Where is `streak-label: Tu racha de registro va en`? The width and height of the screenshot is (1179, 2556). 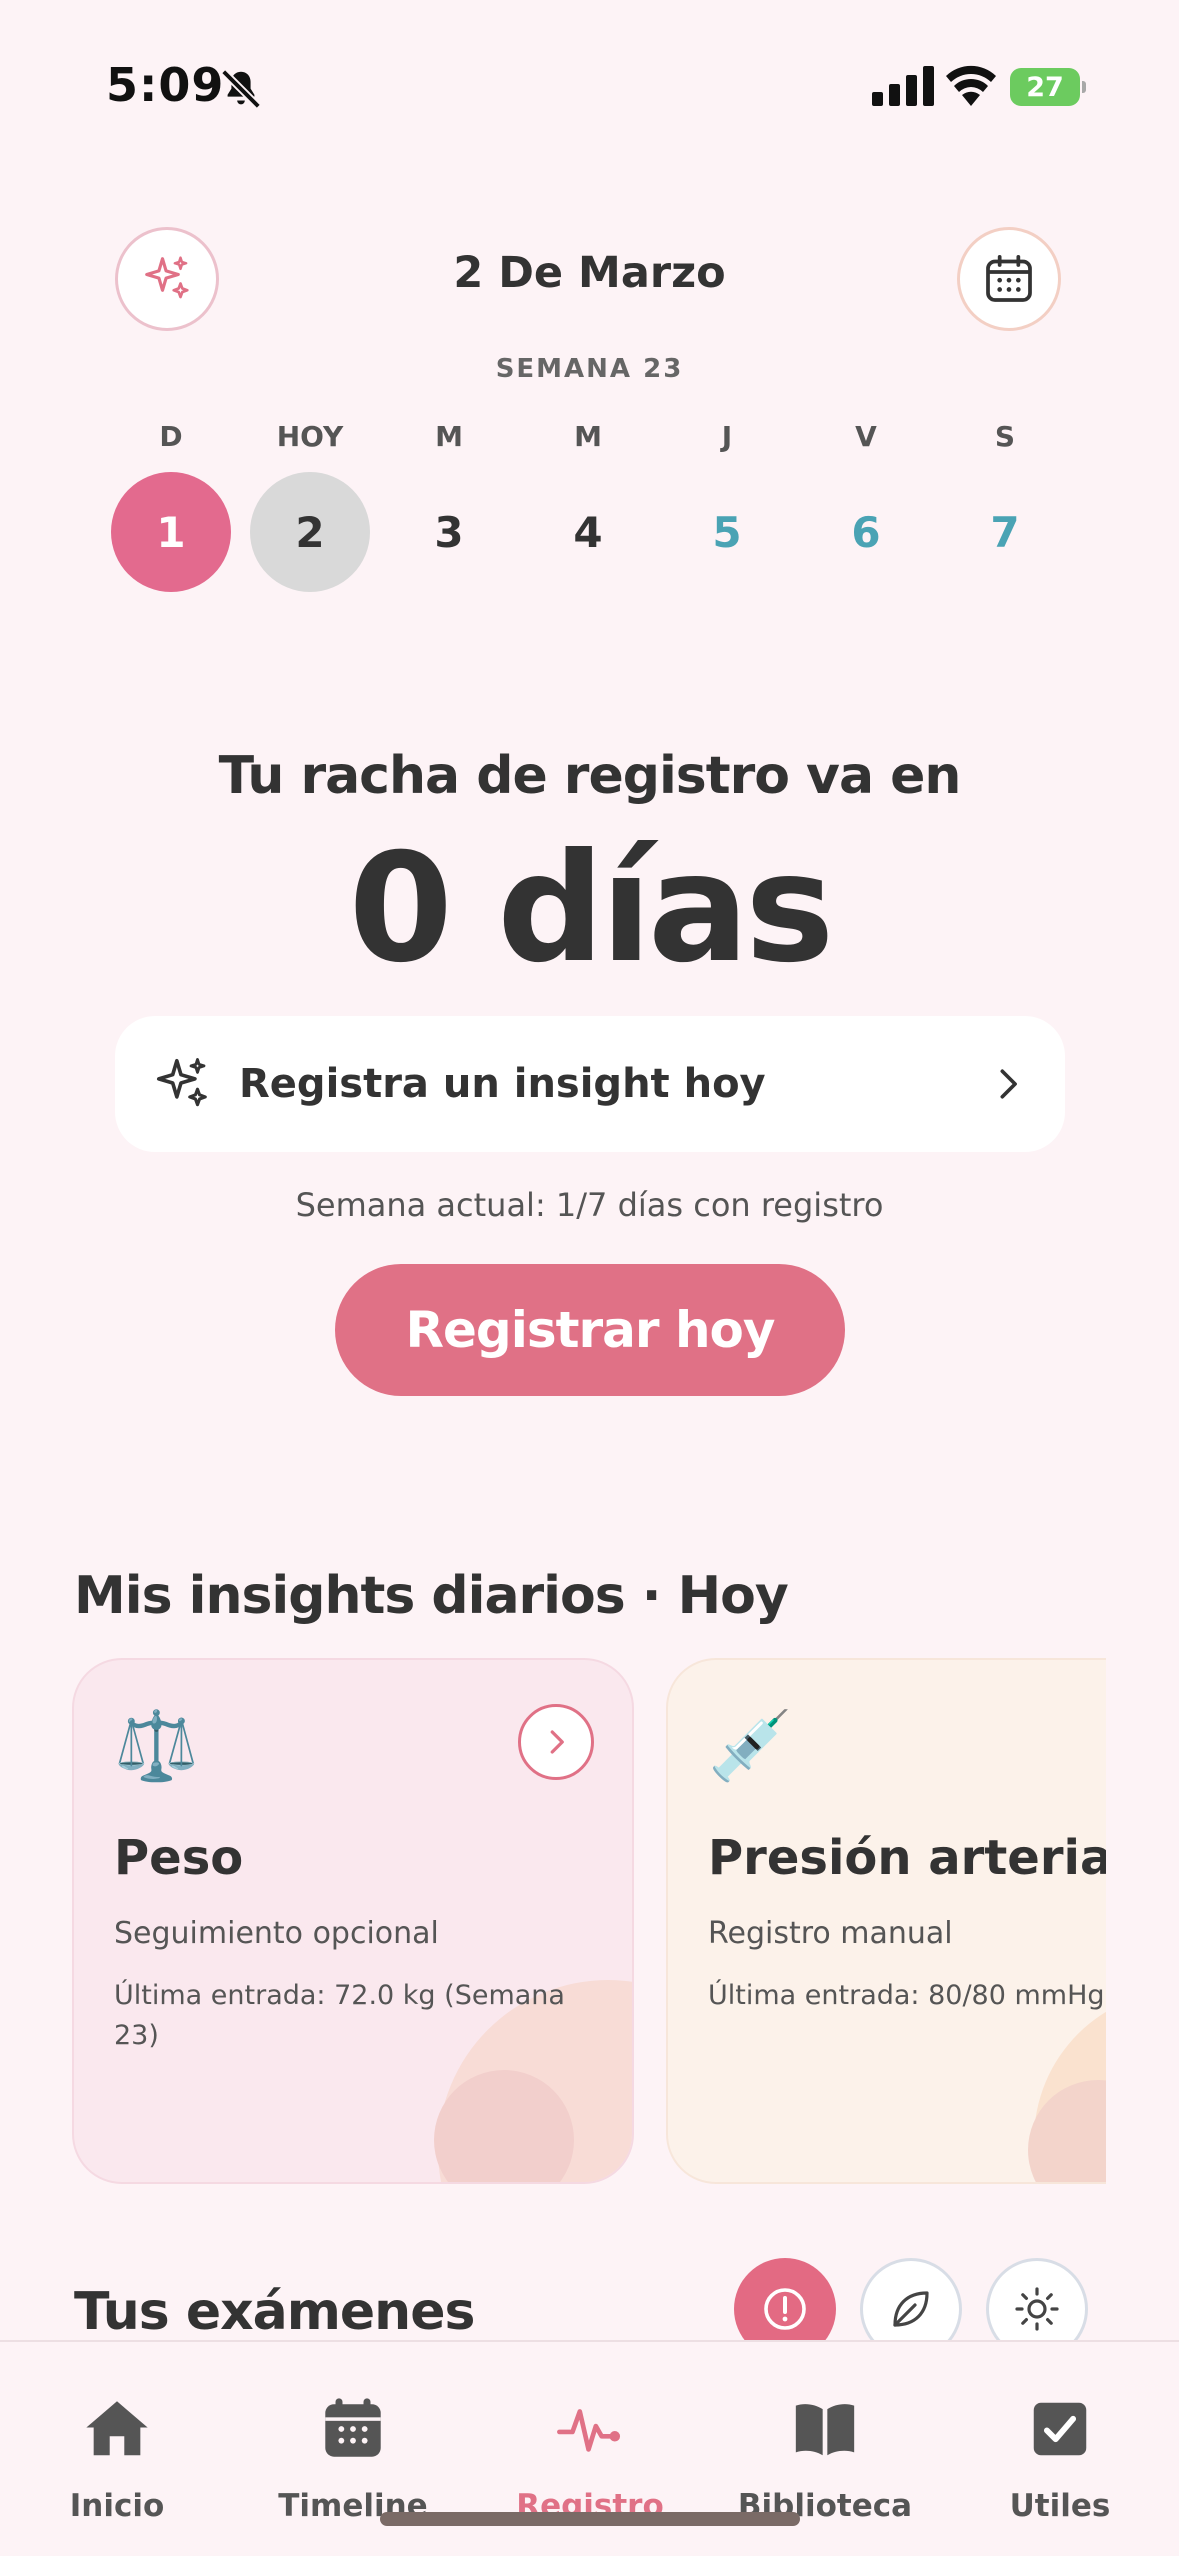
streak-label: Tu racha de registro va en is located at coordinates (590, 776).